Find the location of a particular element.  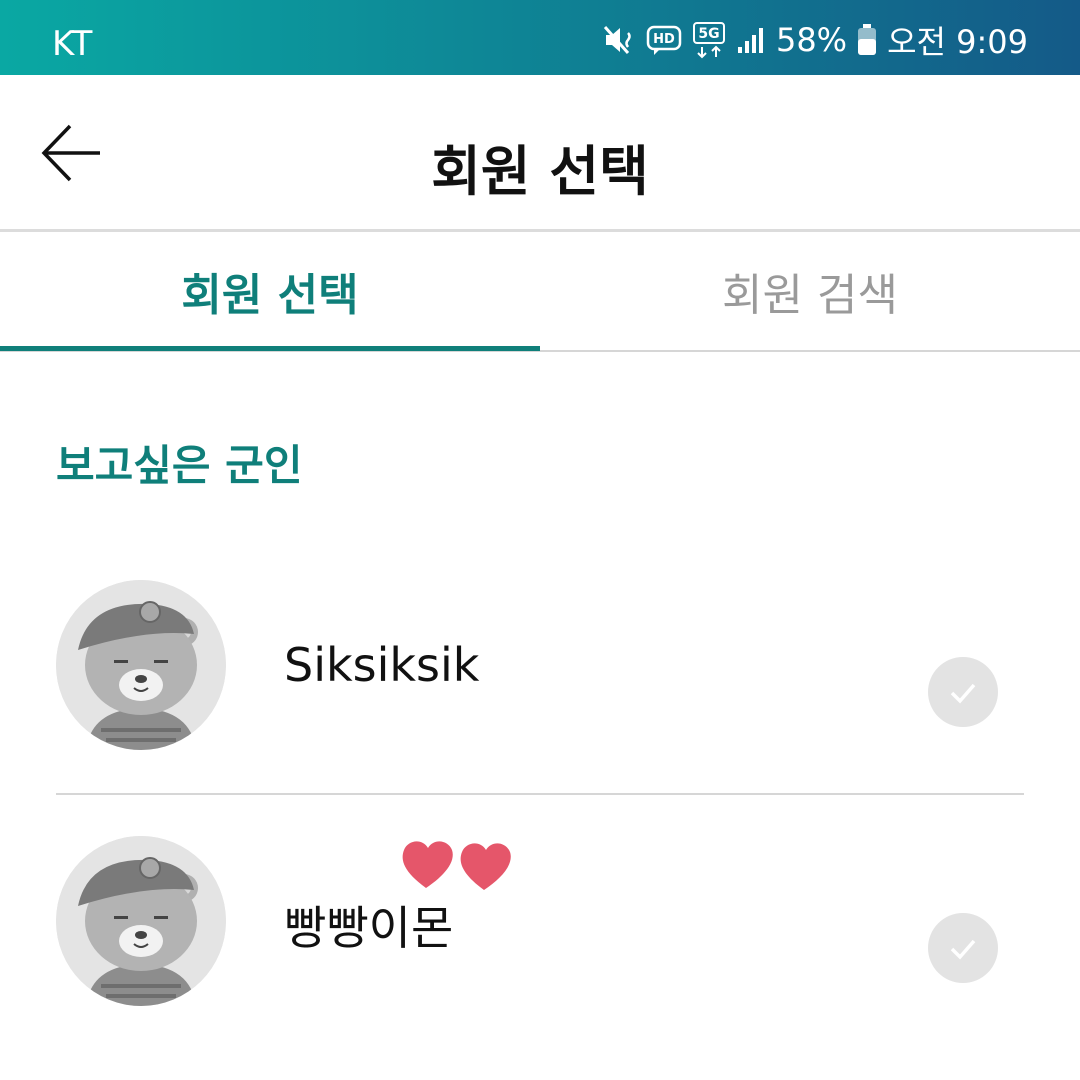

hd-voice-icon: HD is located at coordinates (664, 40).